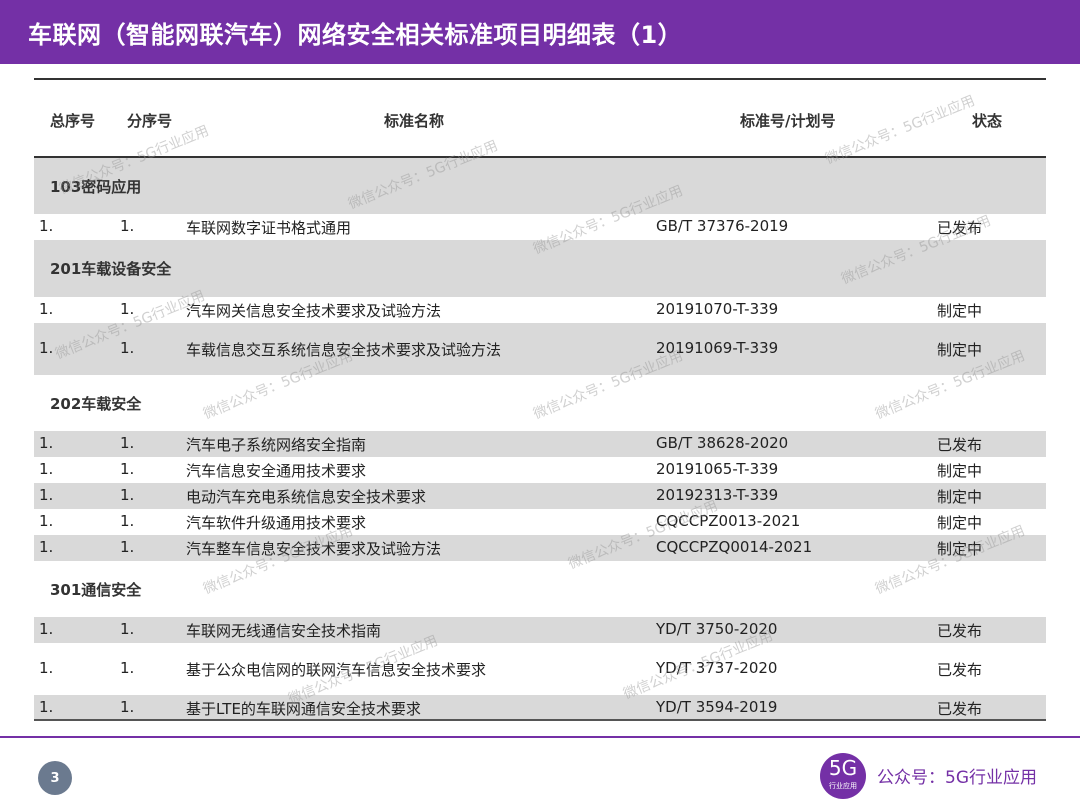  I want to click on cell-std: GB/T 37376-2019, so click(722, 226).